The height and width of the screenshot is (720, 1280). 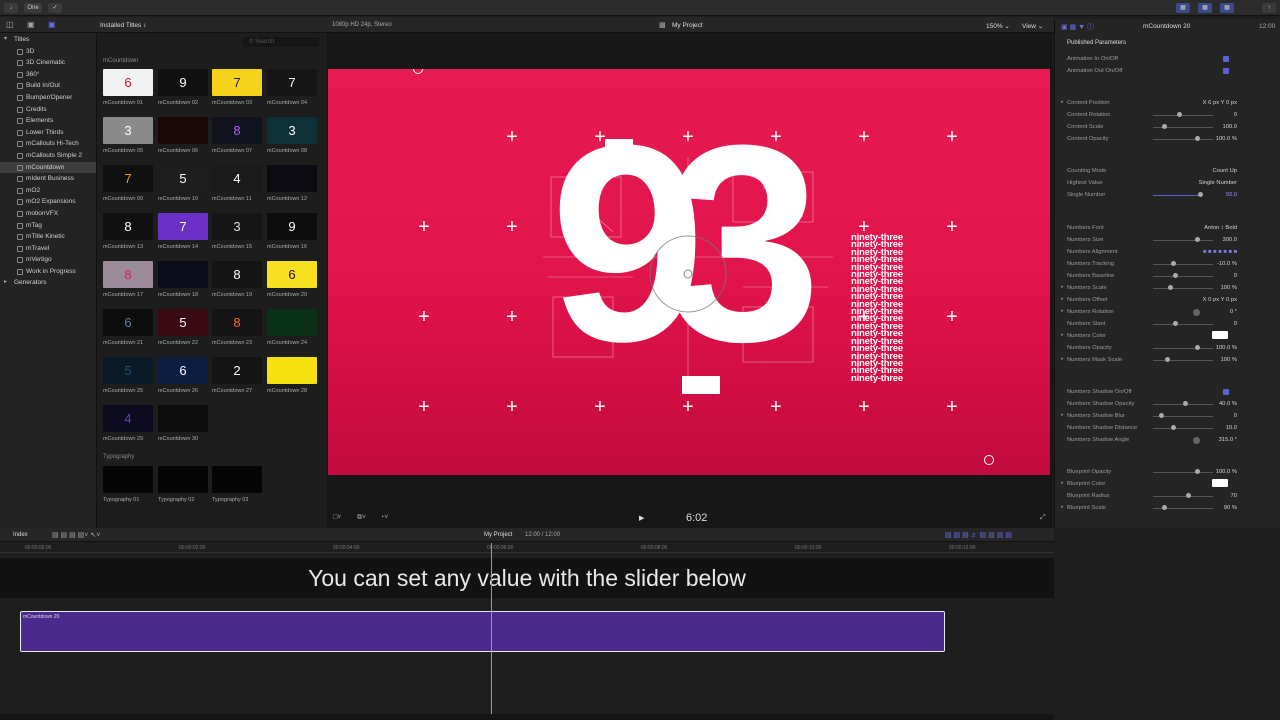 What do you see at coordinates (48, 40) in the screenshot?
I see `sidebar-item: ▾ Titles` at bounding box center [48, 40].